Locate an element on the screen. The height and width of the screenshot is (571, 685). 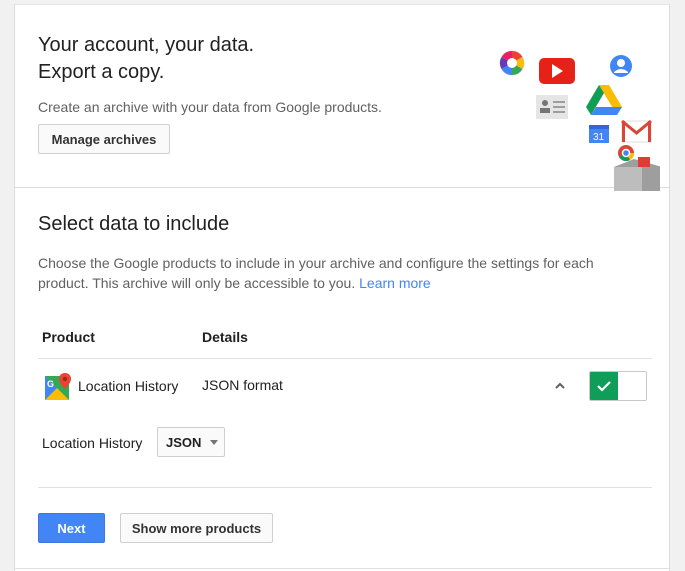
google-maps-icon: G is located at coordinates (58, 386).